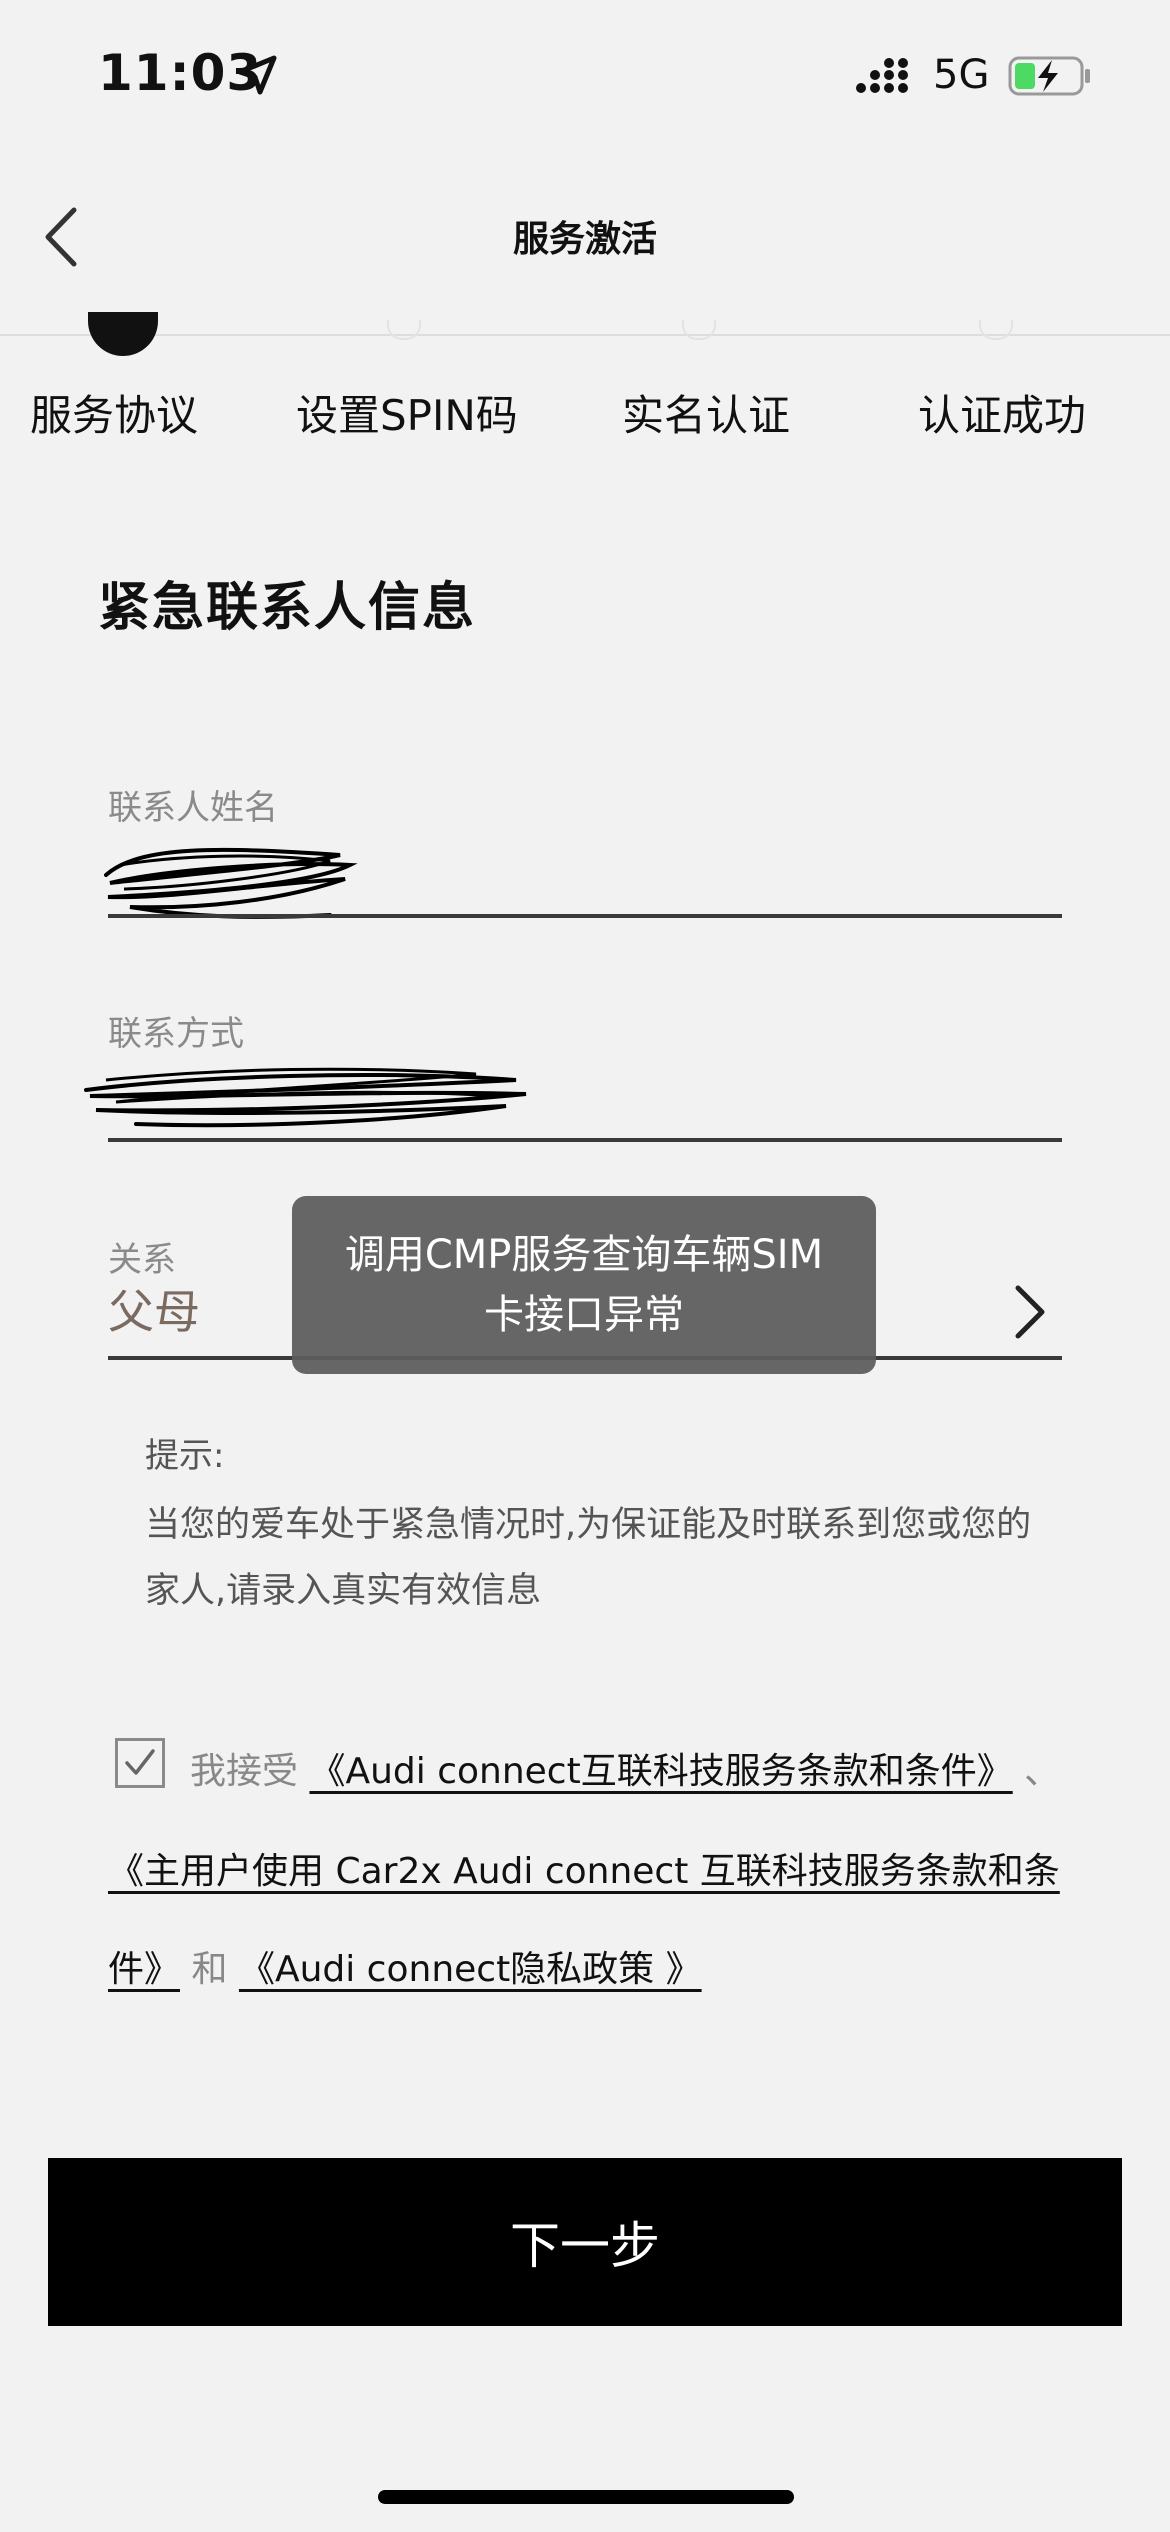 Image resolution: width=1170 pixels, height=2532 pixels. I want to click on step-label-agreement: 服务协议, so click(114, 415).